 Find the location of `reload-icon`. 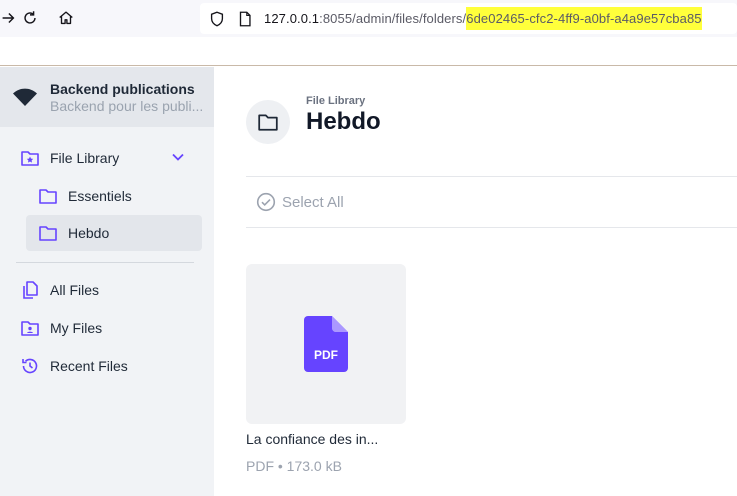

reload-icon is located at coordinates (30, 18).